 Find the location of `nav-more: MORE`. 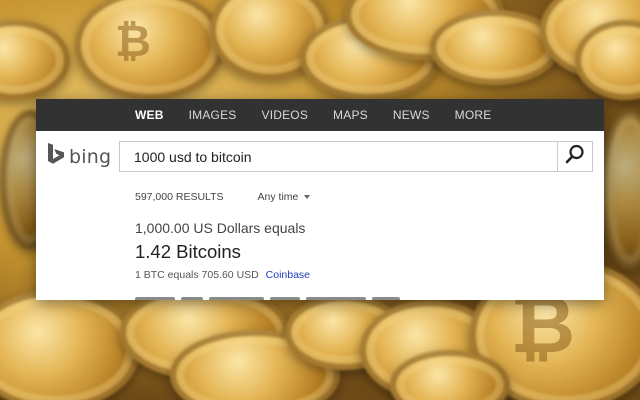

nav-more: MORE is located at coordinates (473, 115).